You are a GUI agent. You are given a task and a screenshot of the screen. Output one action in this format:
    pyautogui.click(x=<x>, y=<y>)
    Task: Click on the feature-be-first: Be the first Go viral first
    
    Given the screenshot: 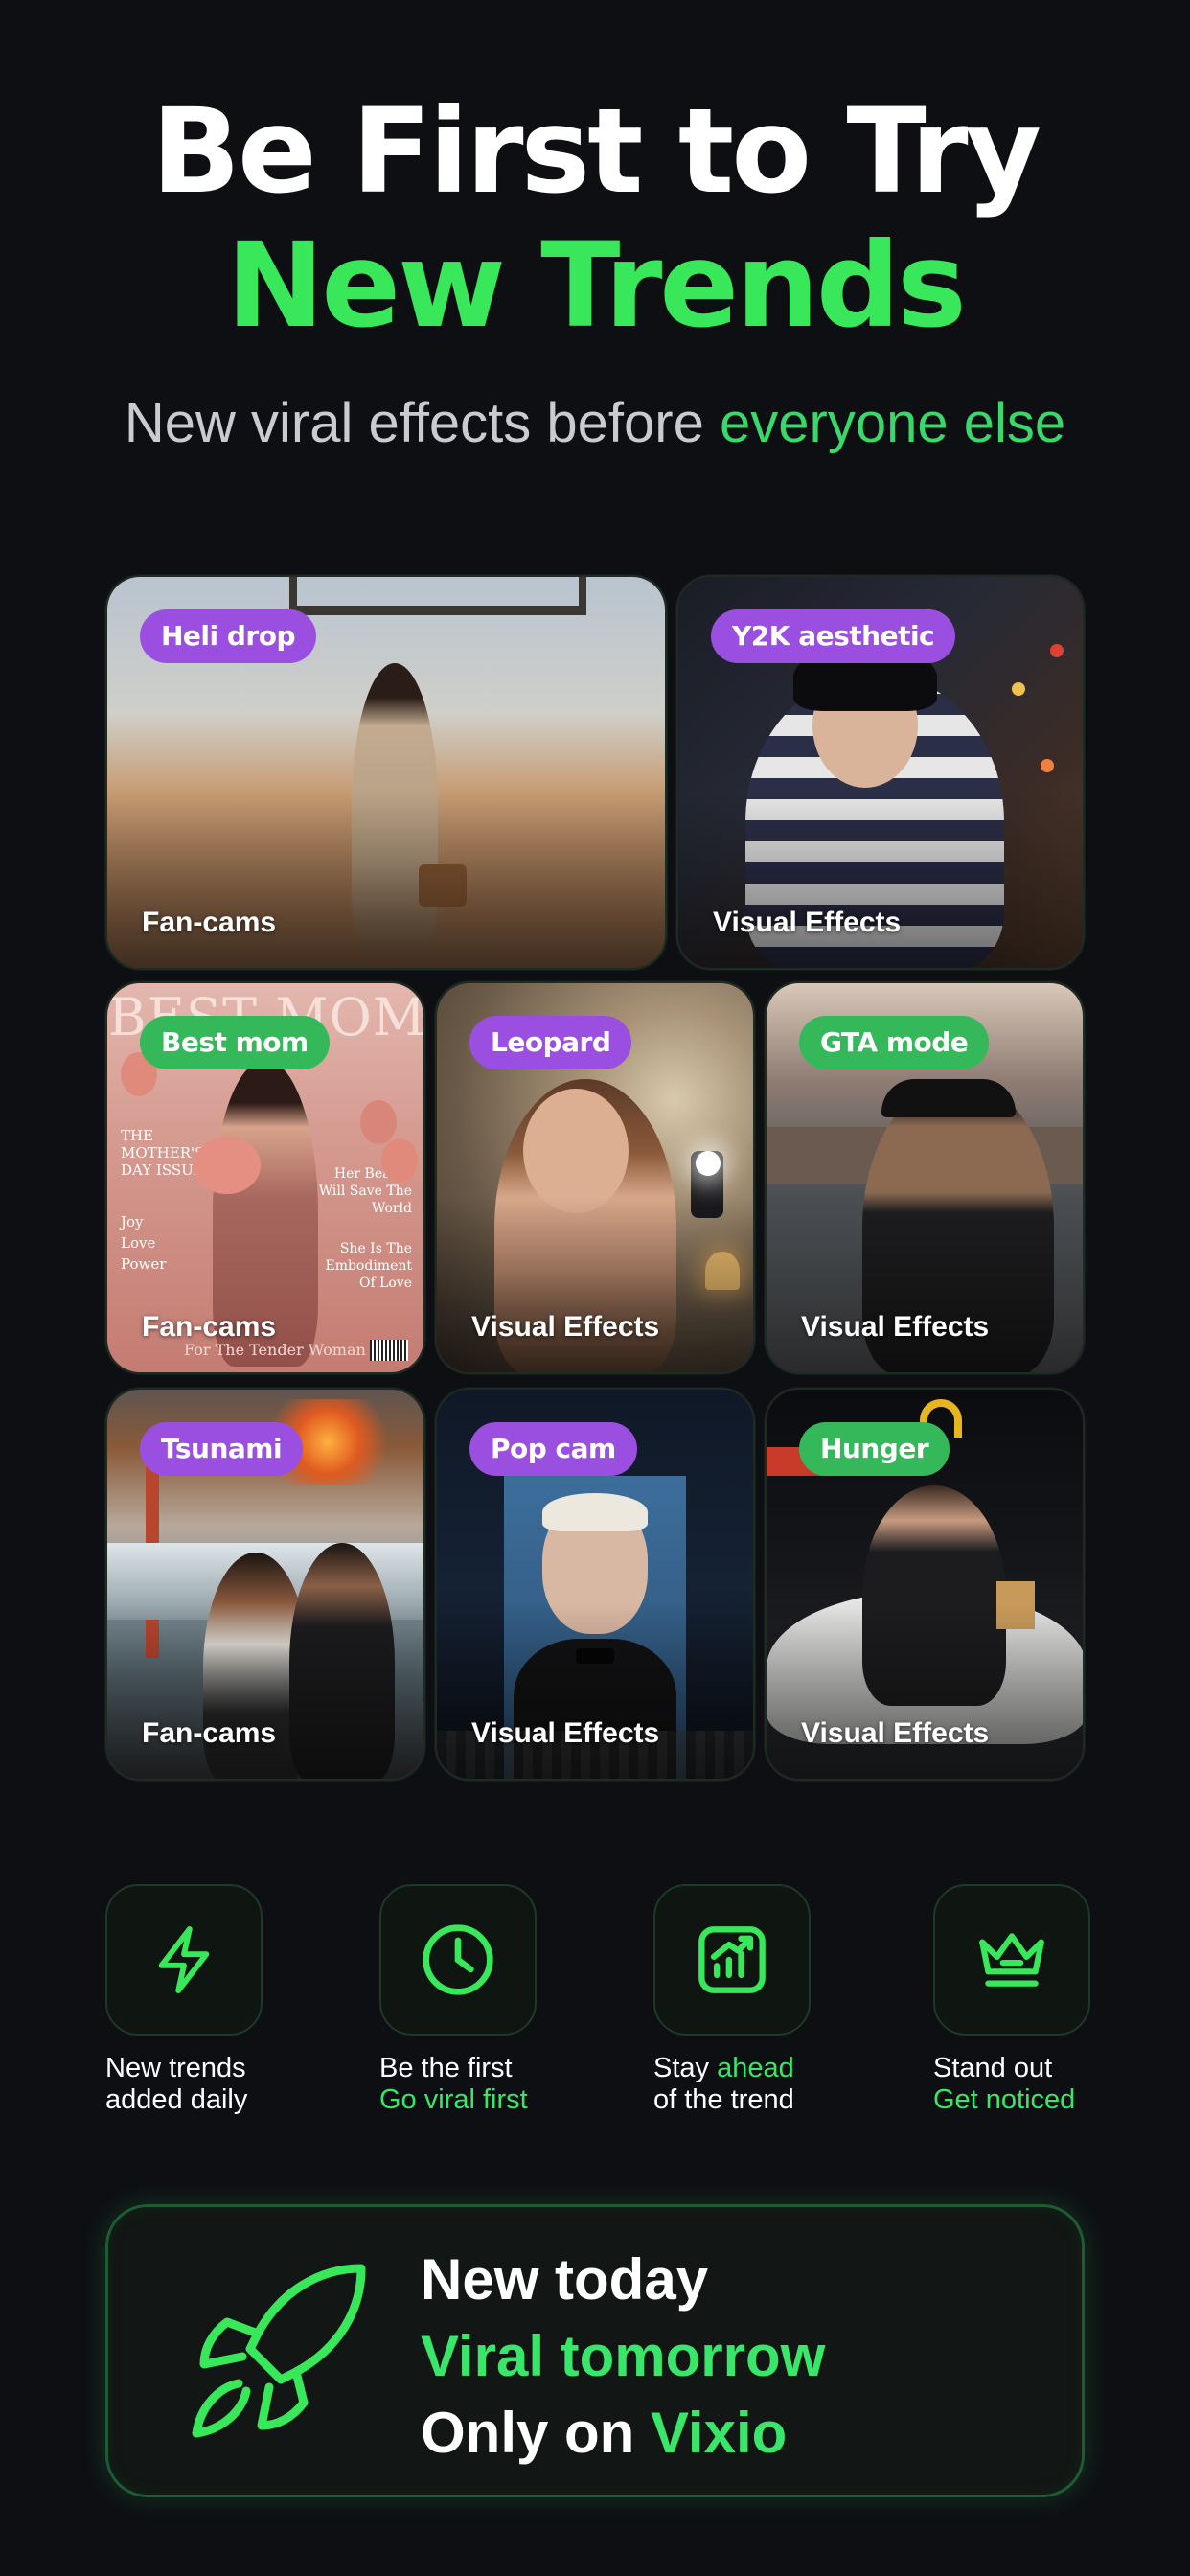 What is the action you would take?
    pyautogui.click(x=475, y=2000)
    